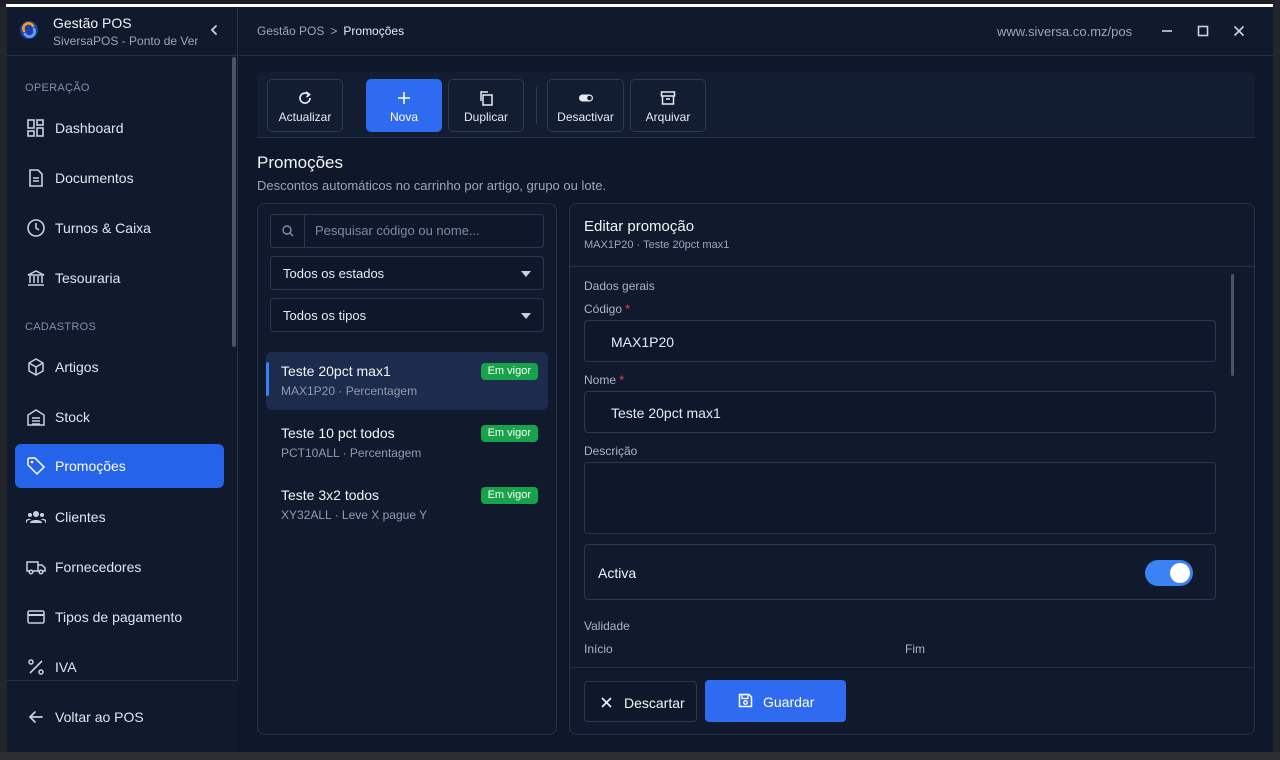  I want to click on search-input, so click(425, 230).